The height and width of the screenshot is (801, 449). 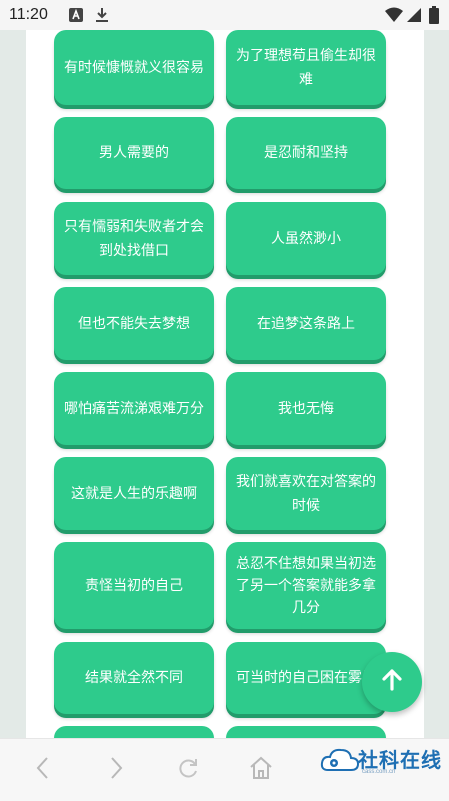 I want to click on phrase-card: 哪怕痛苦流涕艰难万分, so click(x=134, y=408).